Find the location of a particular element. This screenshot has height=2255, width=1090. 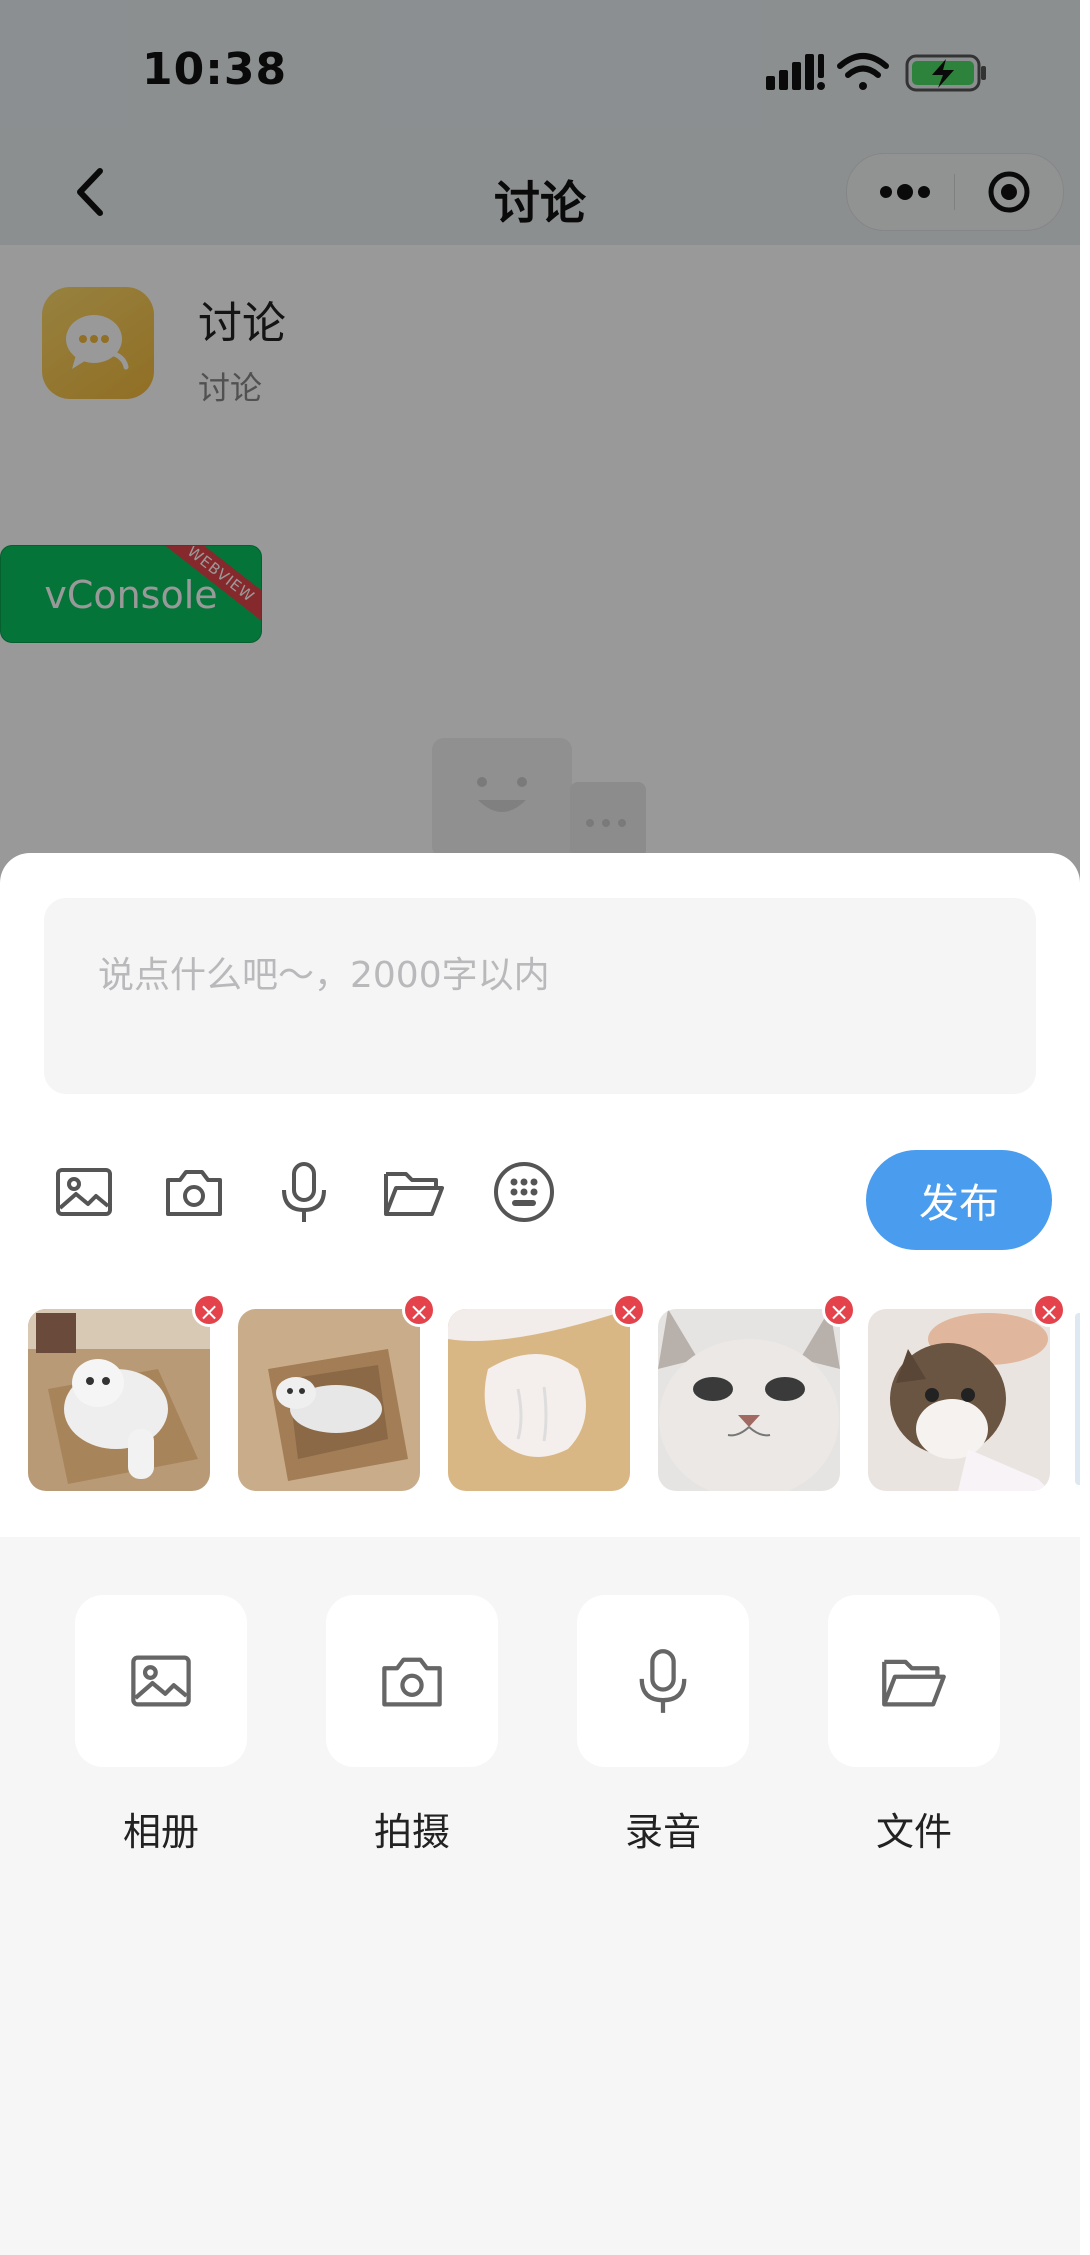

attach-file-label: 文件 is located at coordinates (913, 1832).